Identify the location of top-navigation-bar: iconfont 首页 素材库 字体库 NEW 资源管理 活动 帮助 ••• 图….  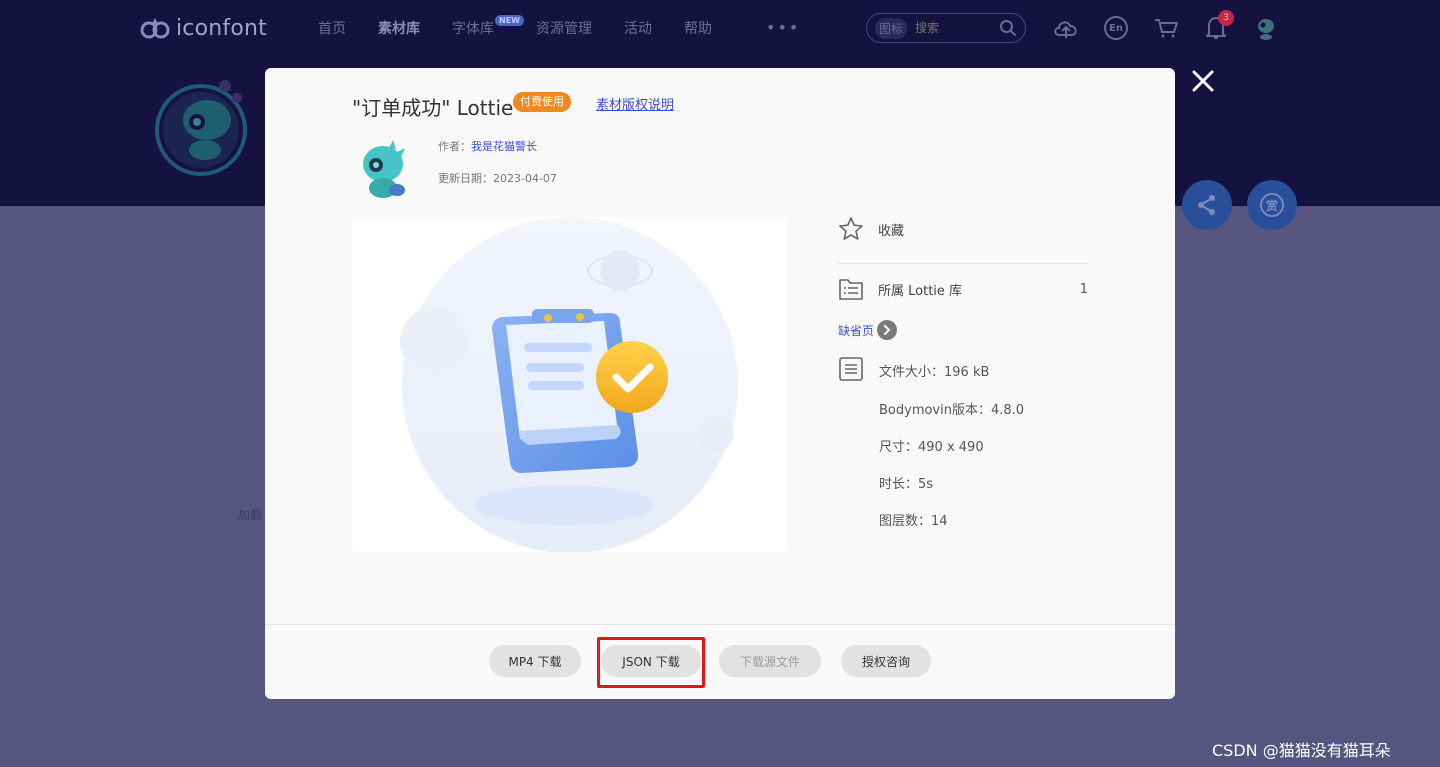
(720, 28).